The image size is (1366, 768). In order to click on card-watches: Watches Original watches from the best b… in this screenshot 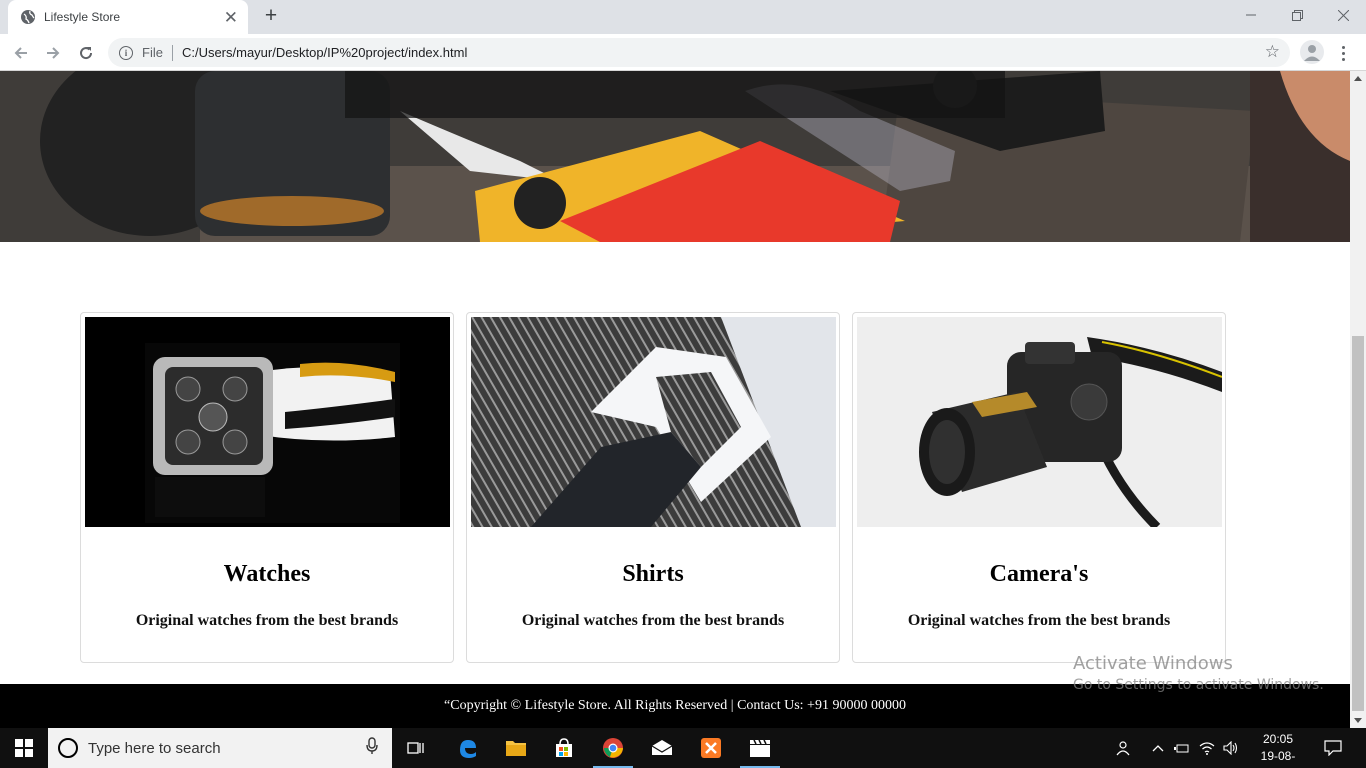, I will do `click(267, 487)`.